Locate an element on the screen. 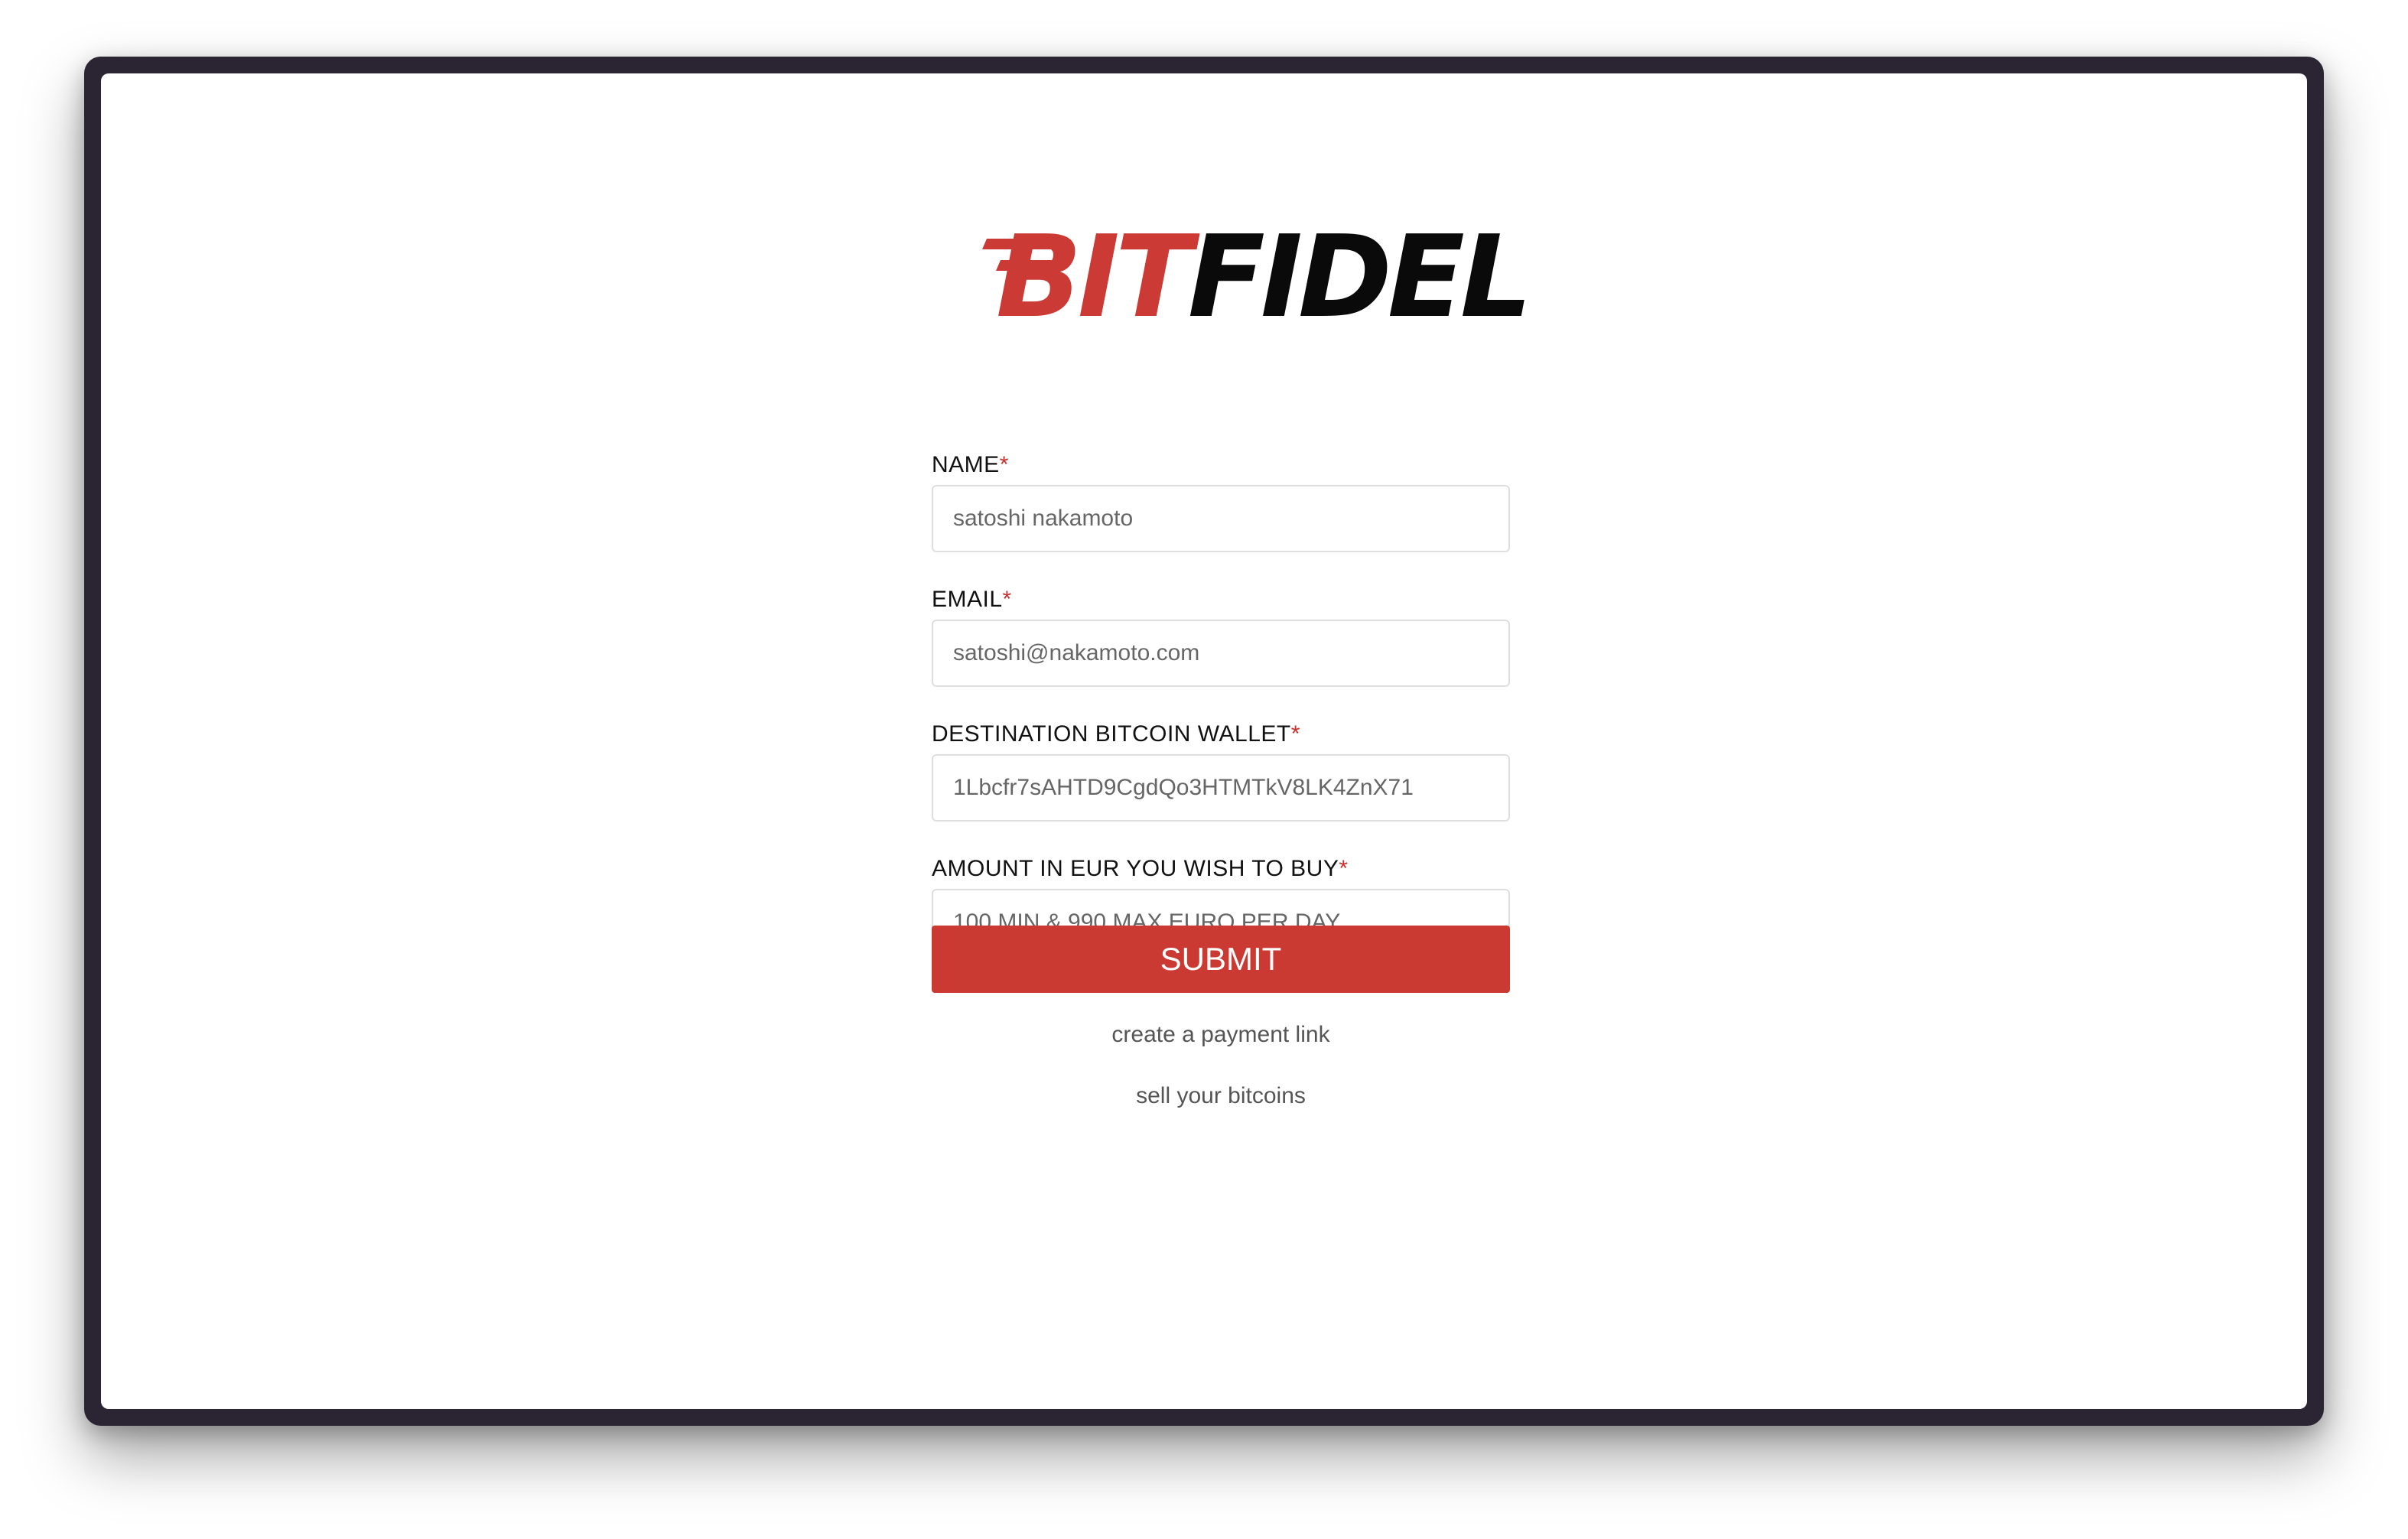 This screenshot has height=1539, width=2408. wallet-label: DESTINATION BITCOIN WALLET* is located at coordinates (1221, 734).